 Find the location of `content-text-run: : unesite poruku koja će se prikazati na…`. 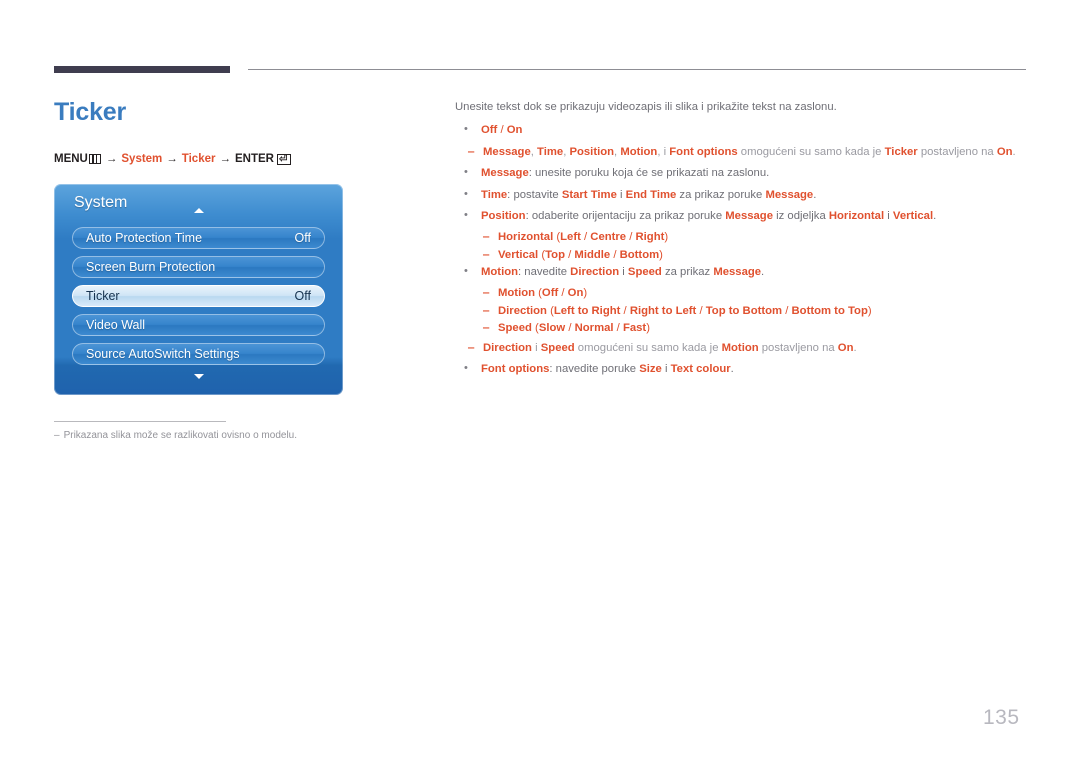

content-text-run: : unesite poruku koja će se prikazati na… is located at coordinates (649, 173).